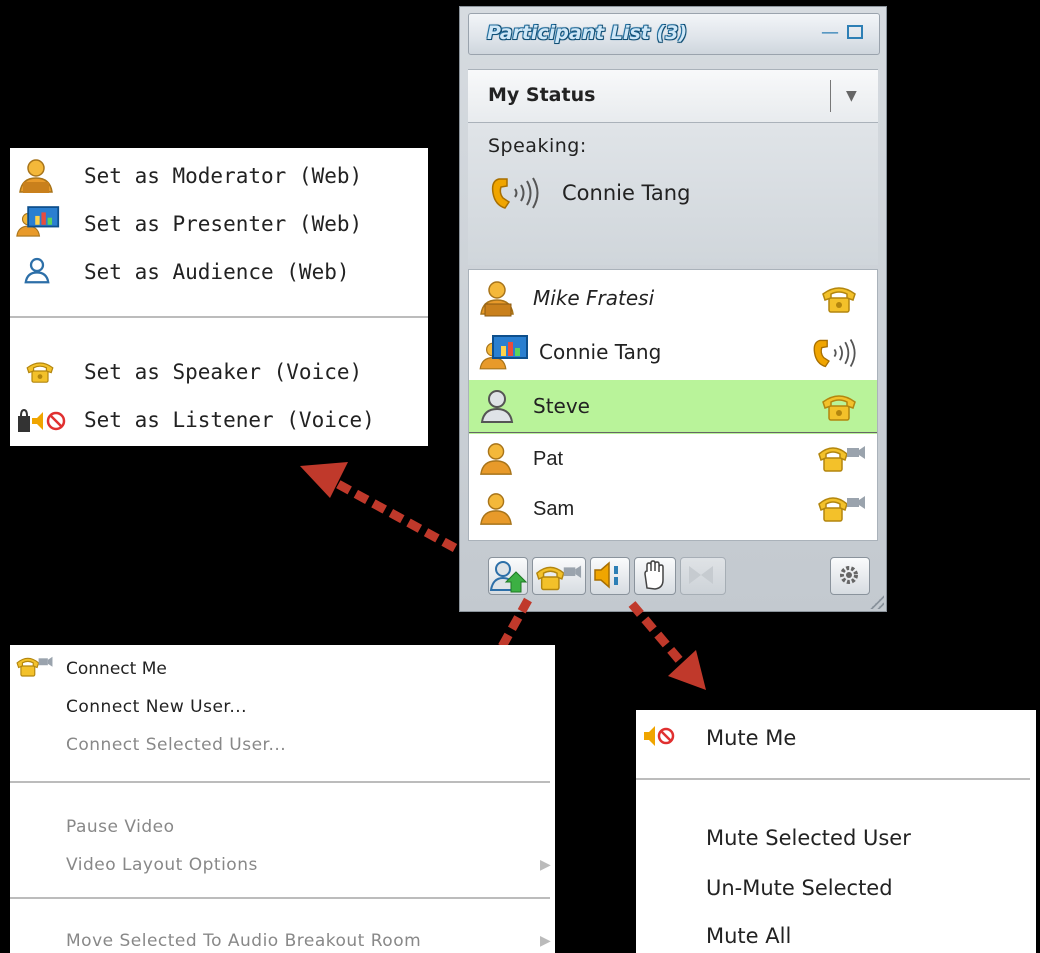  Describe the element at coordinates (282, 939) in the screenshot. I see `menu-item-move-to-breakout: Move Selected To Audio Breakout Room ▶` at that location.